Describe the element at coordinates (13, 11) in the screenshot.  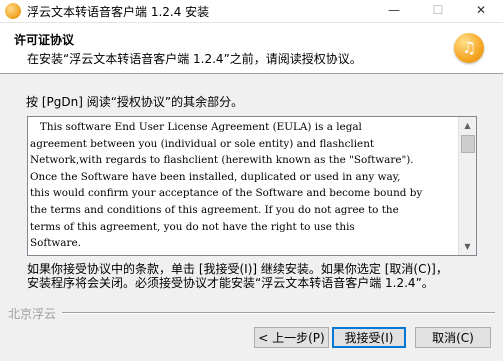
I see `app-icon` at that location.